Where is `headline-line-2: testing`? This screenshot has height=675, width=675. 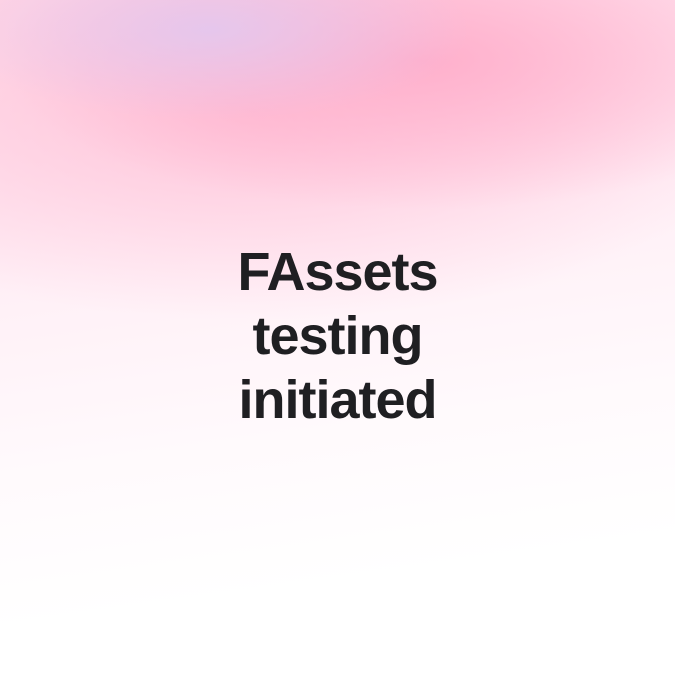 headline-line-2: testing is located at coordinates (337, 336).